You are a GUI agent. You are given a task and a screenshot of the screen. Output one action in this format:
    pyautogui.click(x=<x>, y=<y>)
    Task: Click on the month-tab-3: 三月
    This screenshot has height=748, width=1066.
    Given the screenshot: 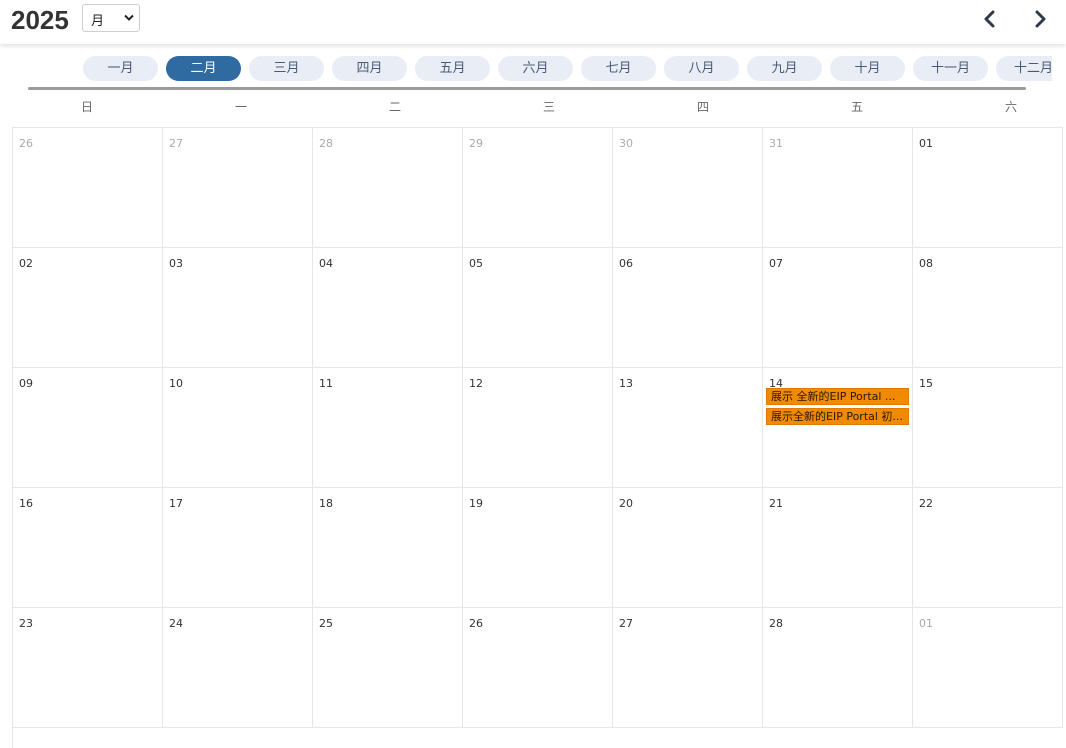 What is the action you would take?
    pyautogui.click(x=286, y=68)
    